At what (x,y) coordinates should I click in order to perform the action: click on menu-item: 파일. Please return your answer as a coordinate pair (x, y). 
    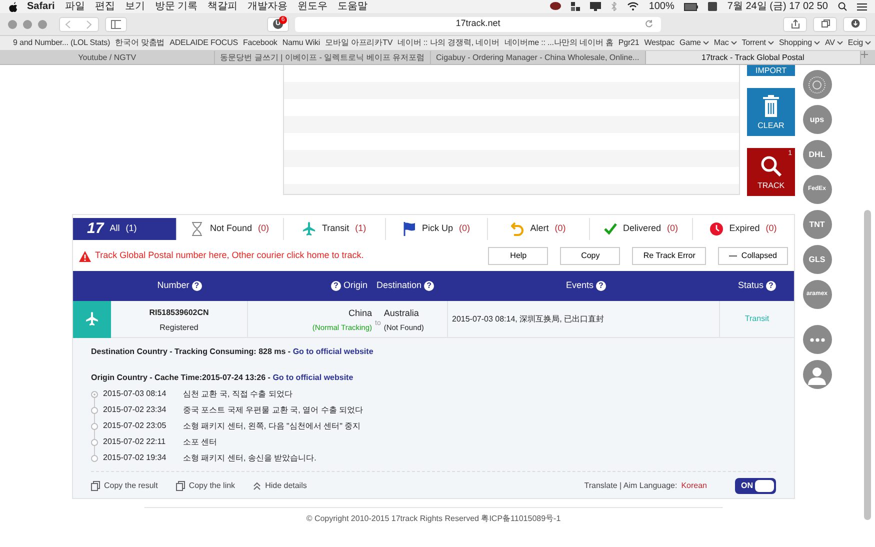
    Looking at the image, I should click on (74, 6).